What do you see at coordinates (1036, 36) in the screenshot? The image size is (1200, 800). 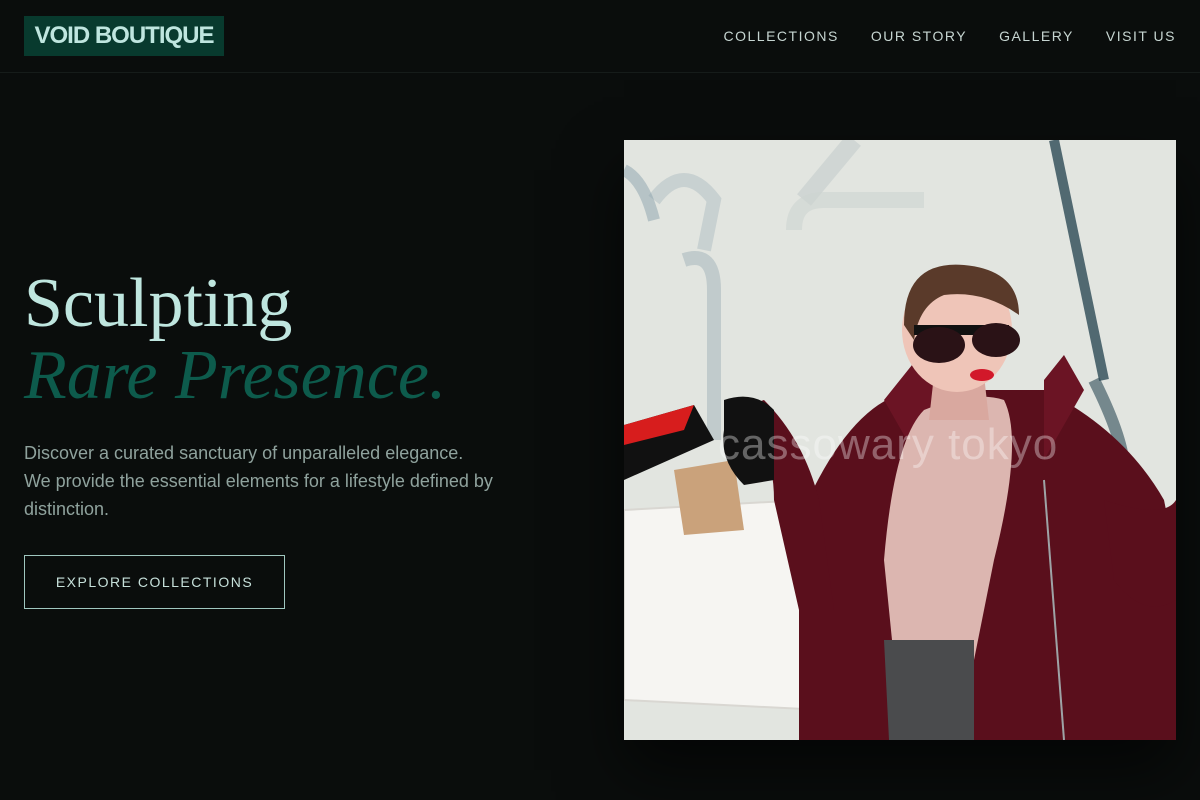 I see `nav-link-gallery: GALLERY` at bounding box center [1036, 36].